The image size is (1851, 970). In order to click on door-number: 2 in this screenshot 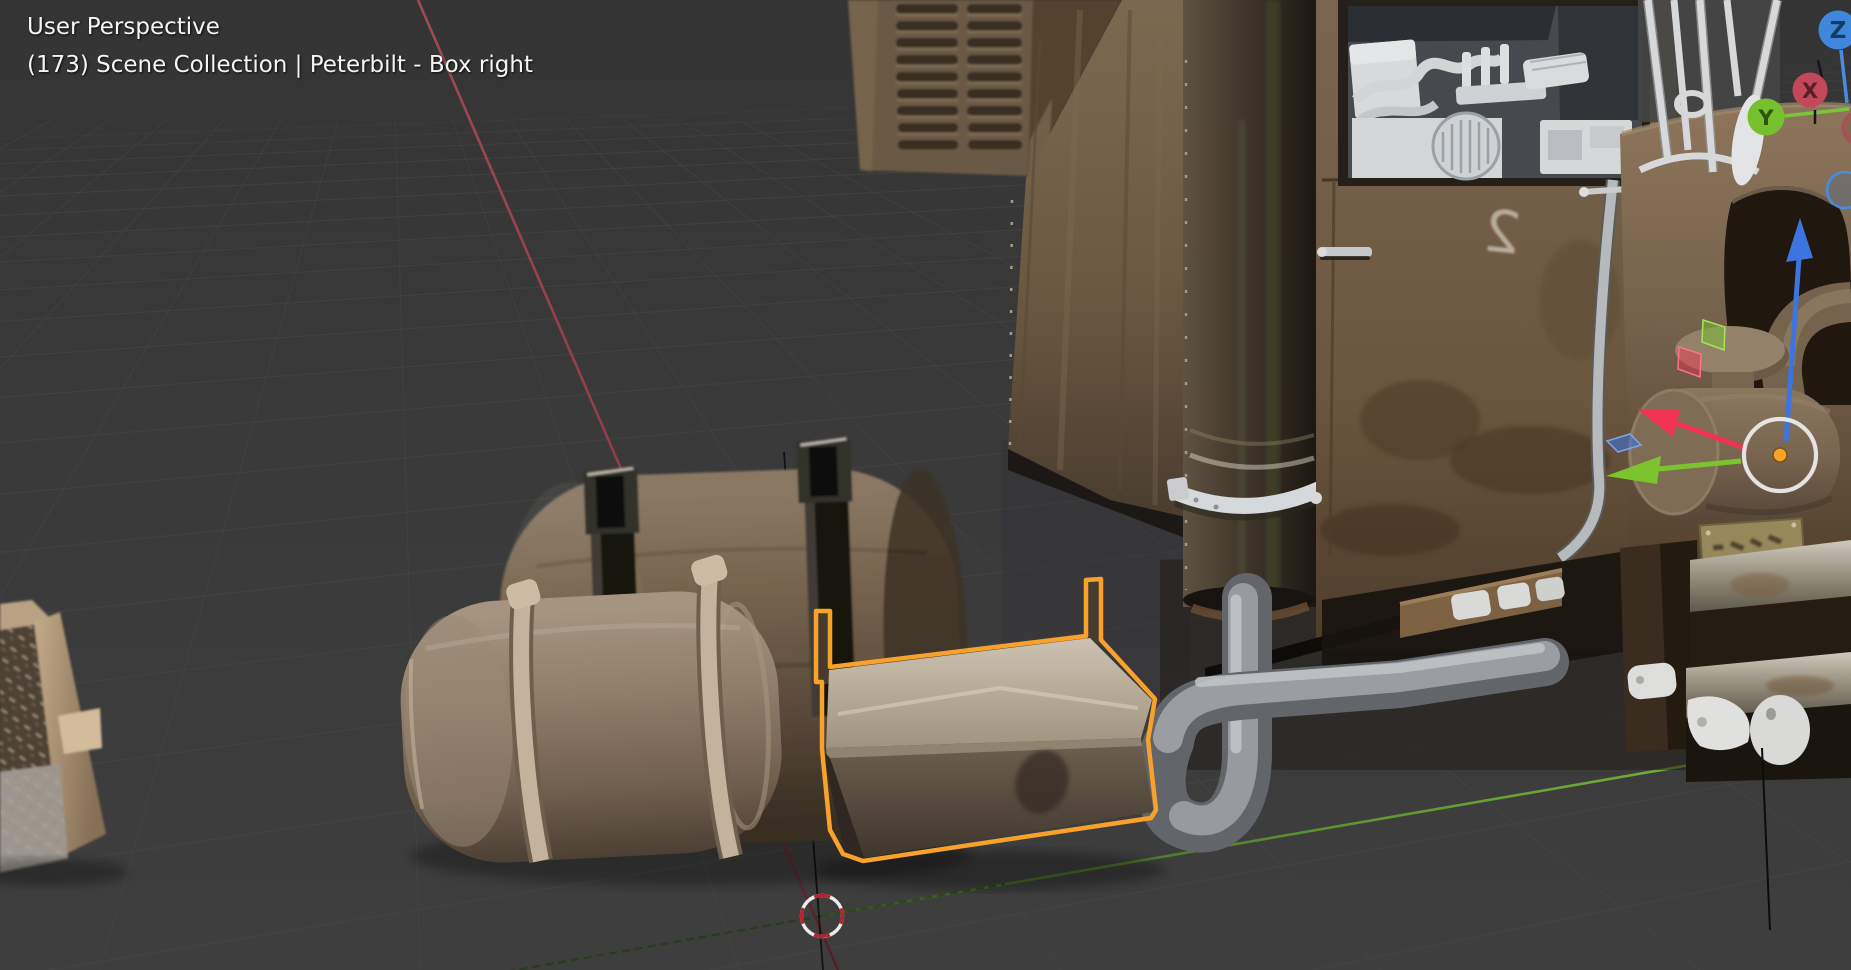, I will do `click(1502, 231)`.